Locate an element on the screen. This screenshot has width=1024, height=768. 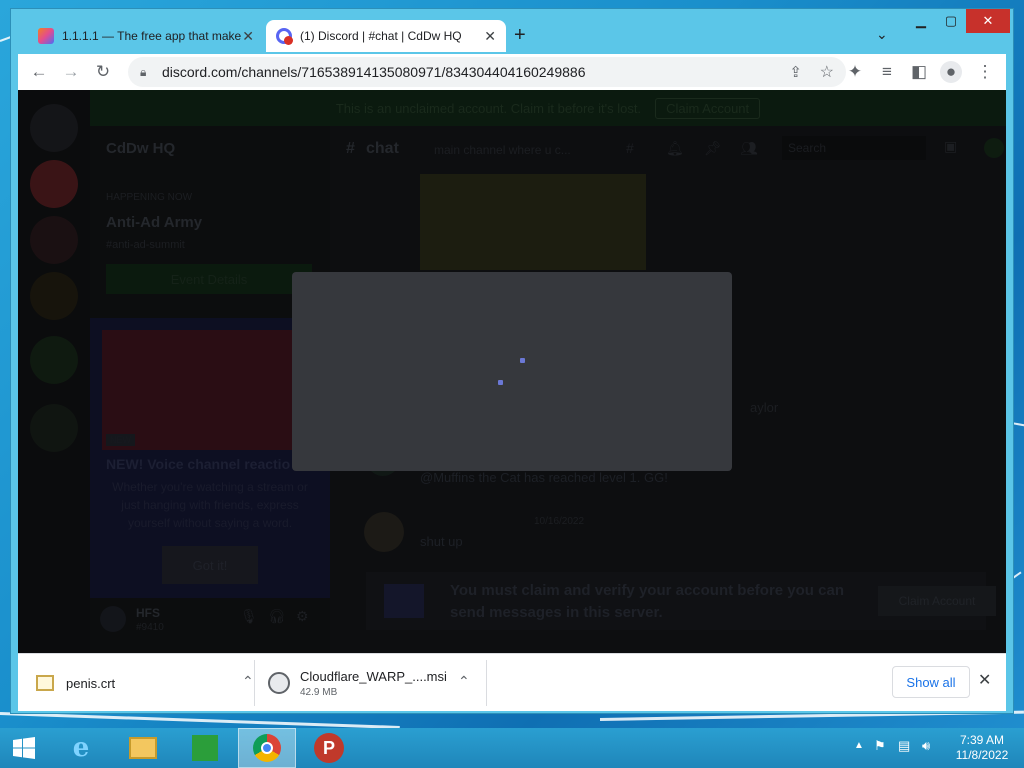
envelope-icon is located at coordinates (404, 601).